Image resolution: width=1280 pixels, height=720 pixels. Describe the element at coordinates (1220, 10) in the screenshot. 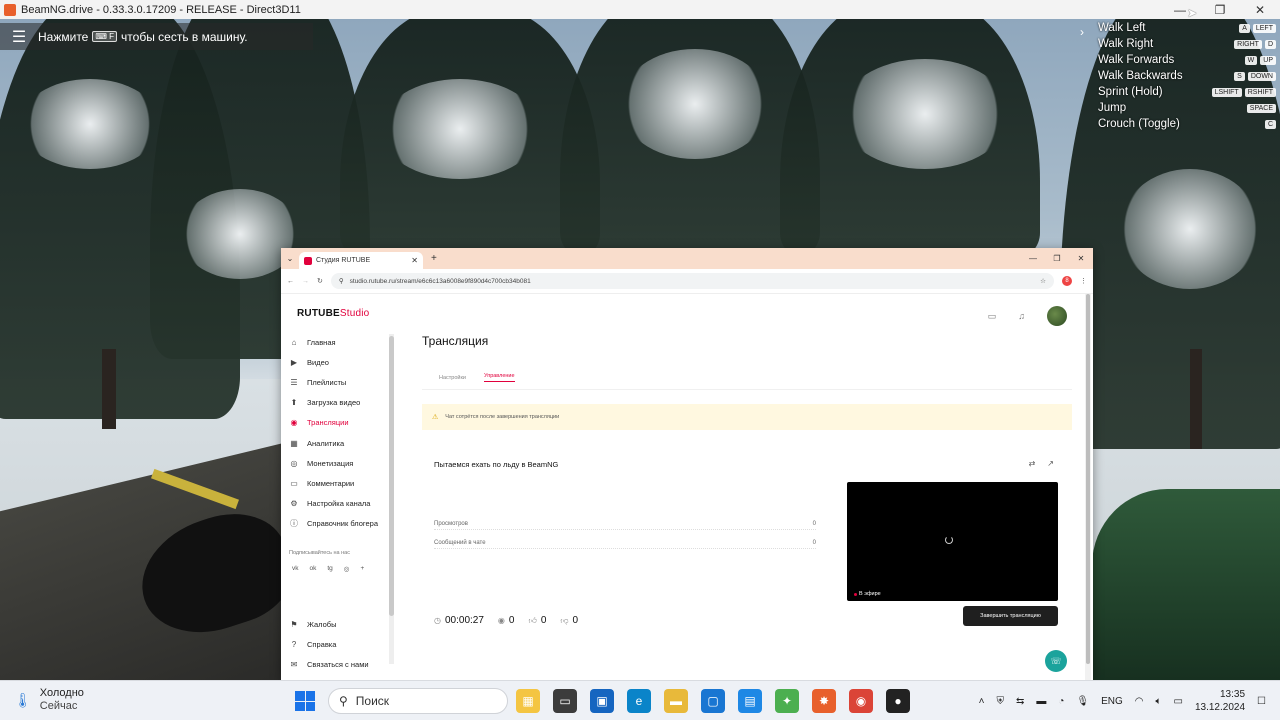

I see `maximize-button: ❐` at that location.